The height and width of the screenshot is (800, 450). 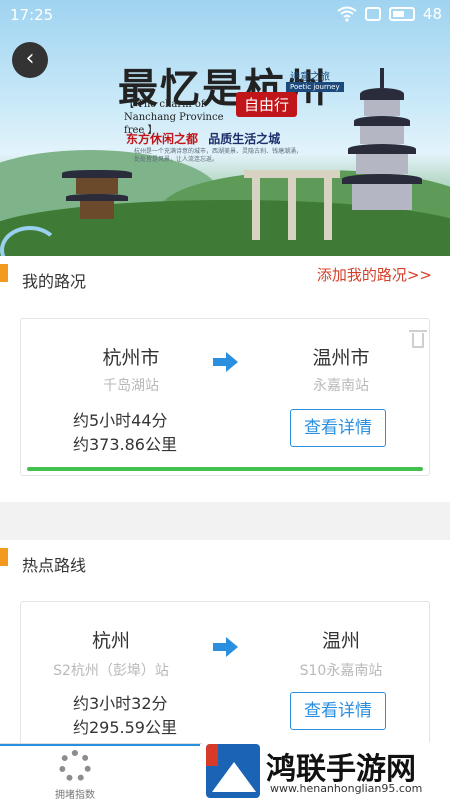 I want to click on banner-tag: 诗意之旅, so click(x=310, y=77).